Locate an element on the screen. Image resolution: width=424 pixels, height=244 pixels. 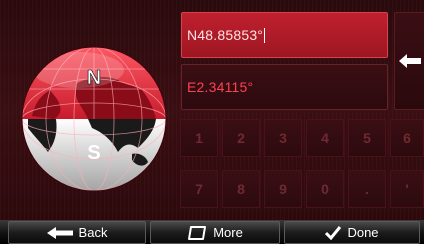
longitude-input: E2.34115° is located at coordinates (284, 87).